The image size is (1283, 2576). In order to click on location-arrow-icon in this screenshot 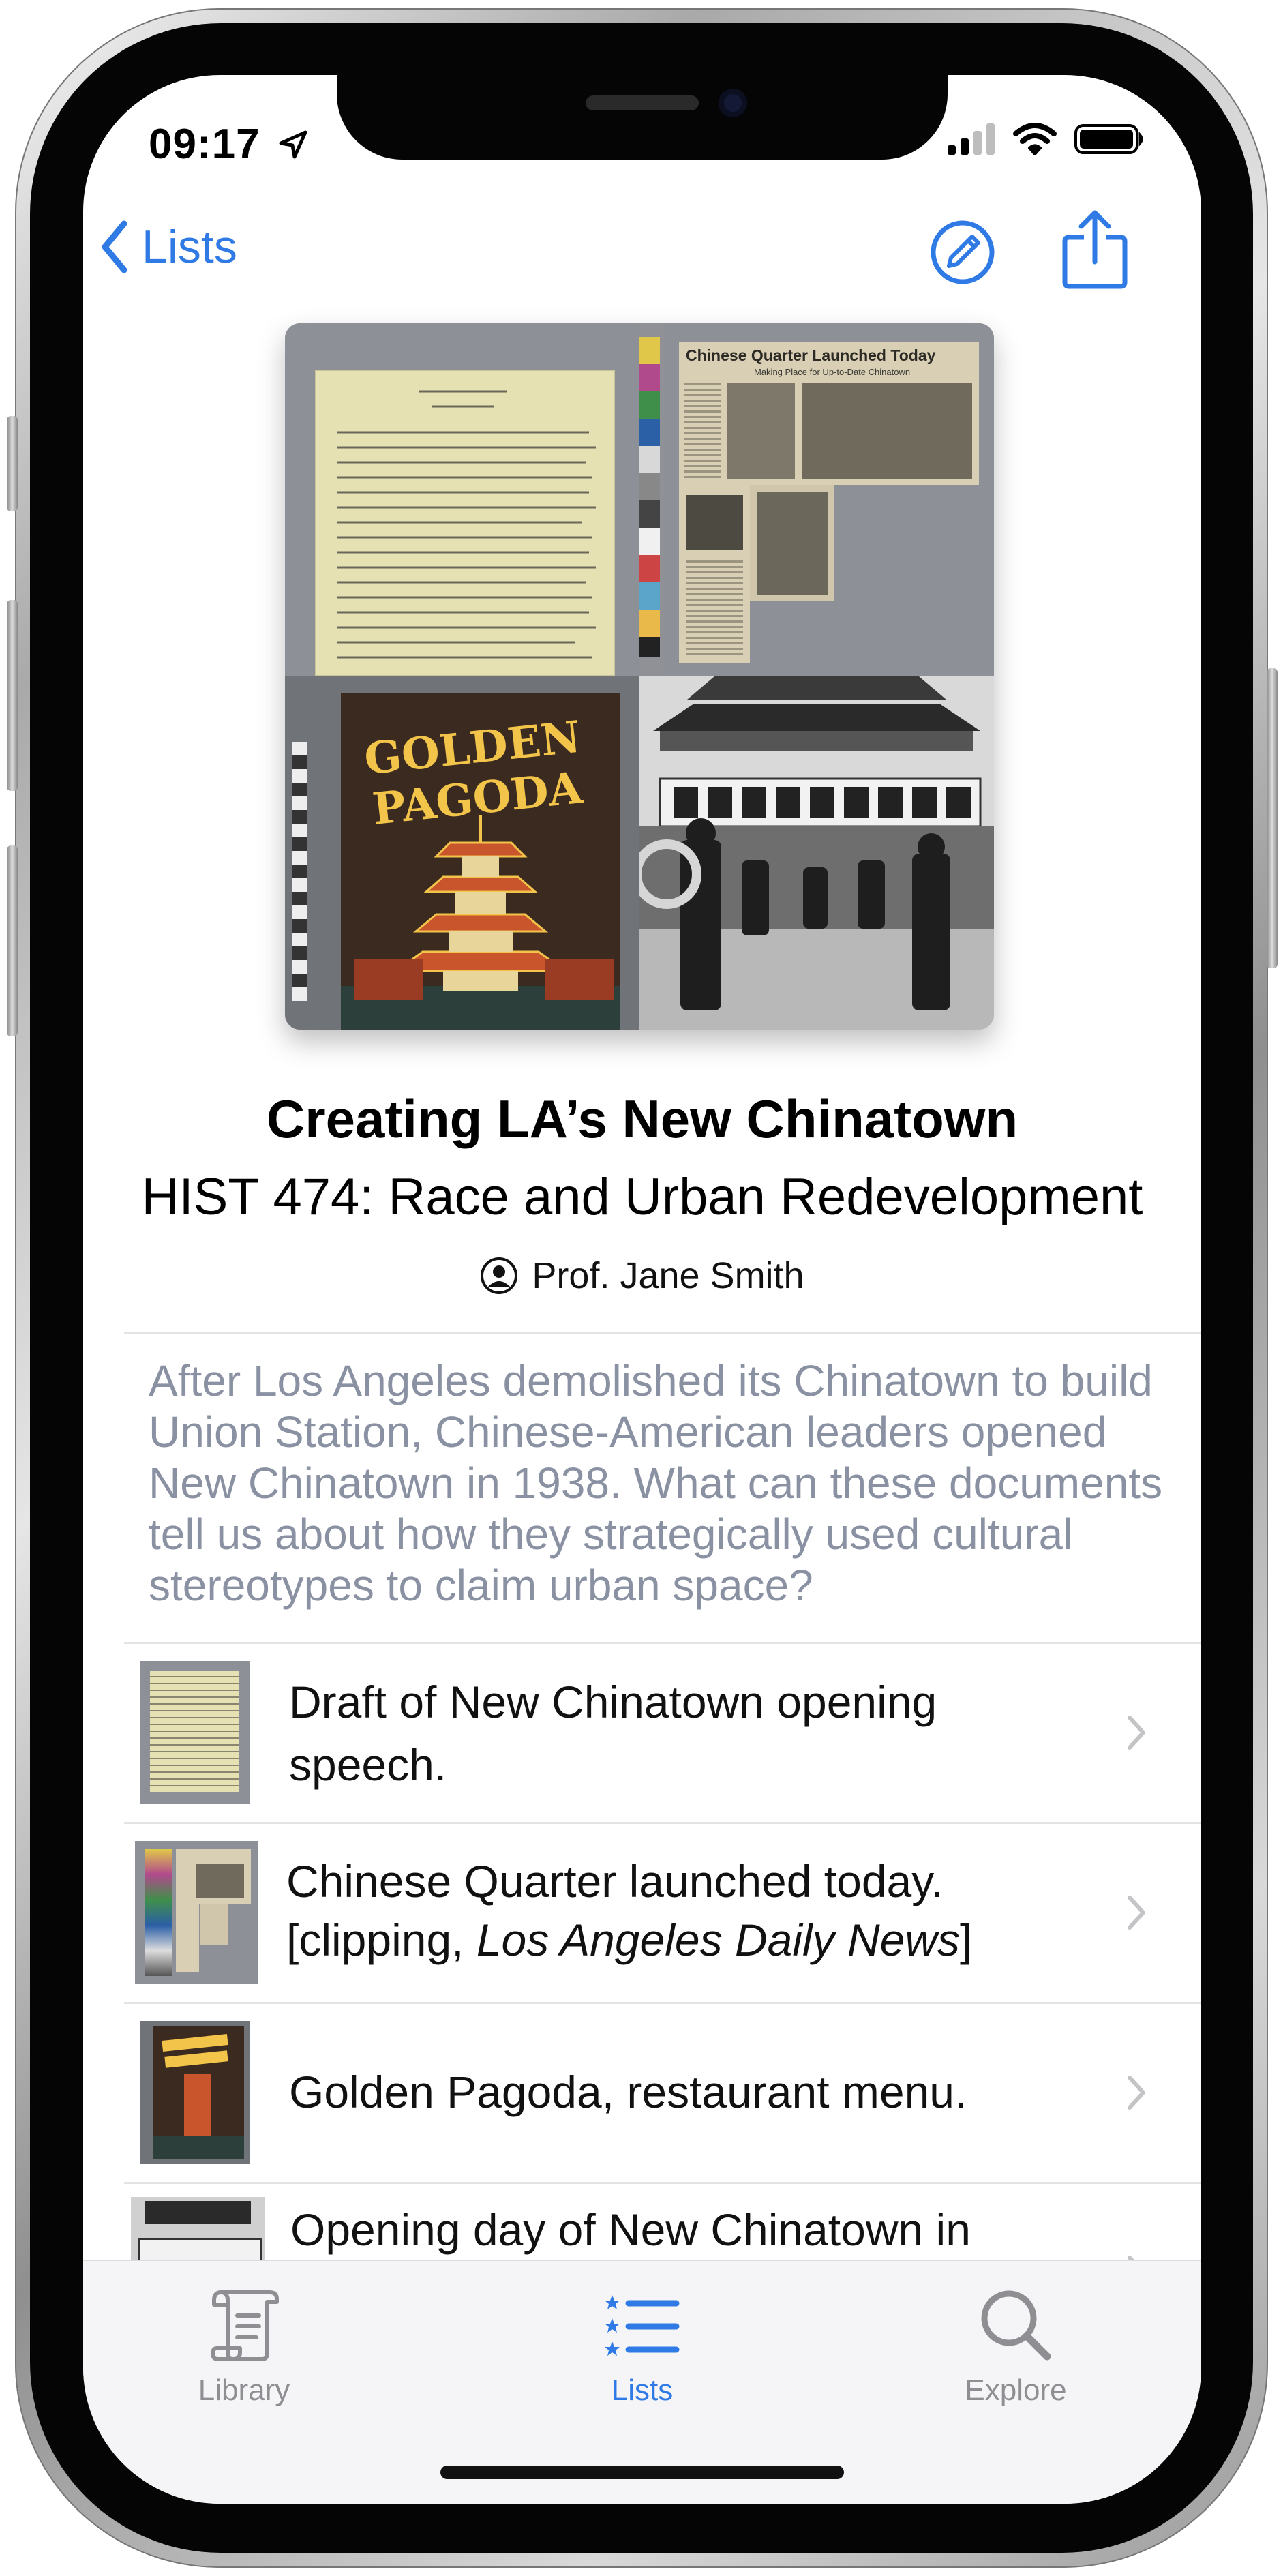, I will do `click(293, 144)`.